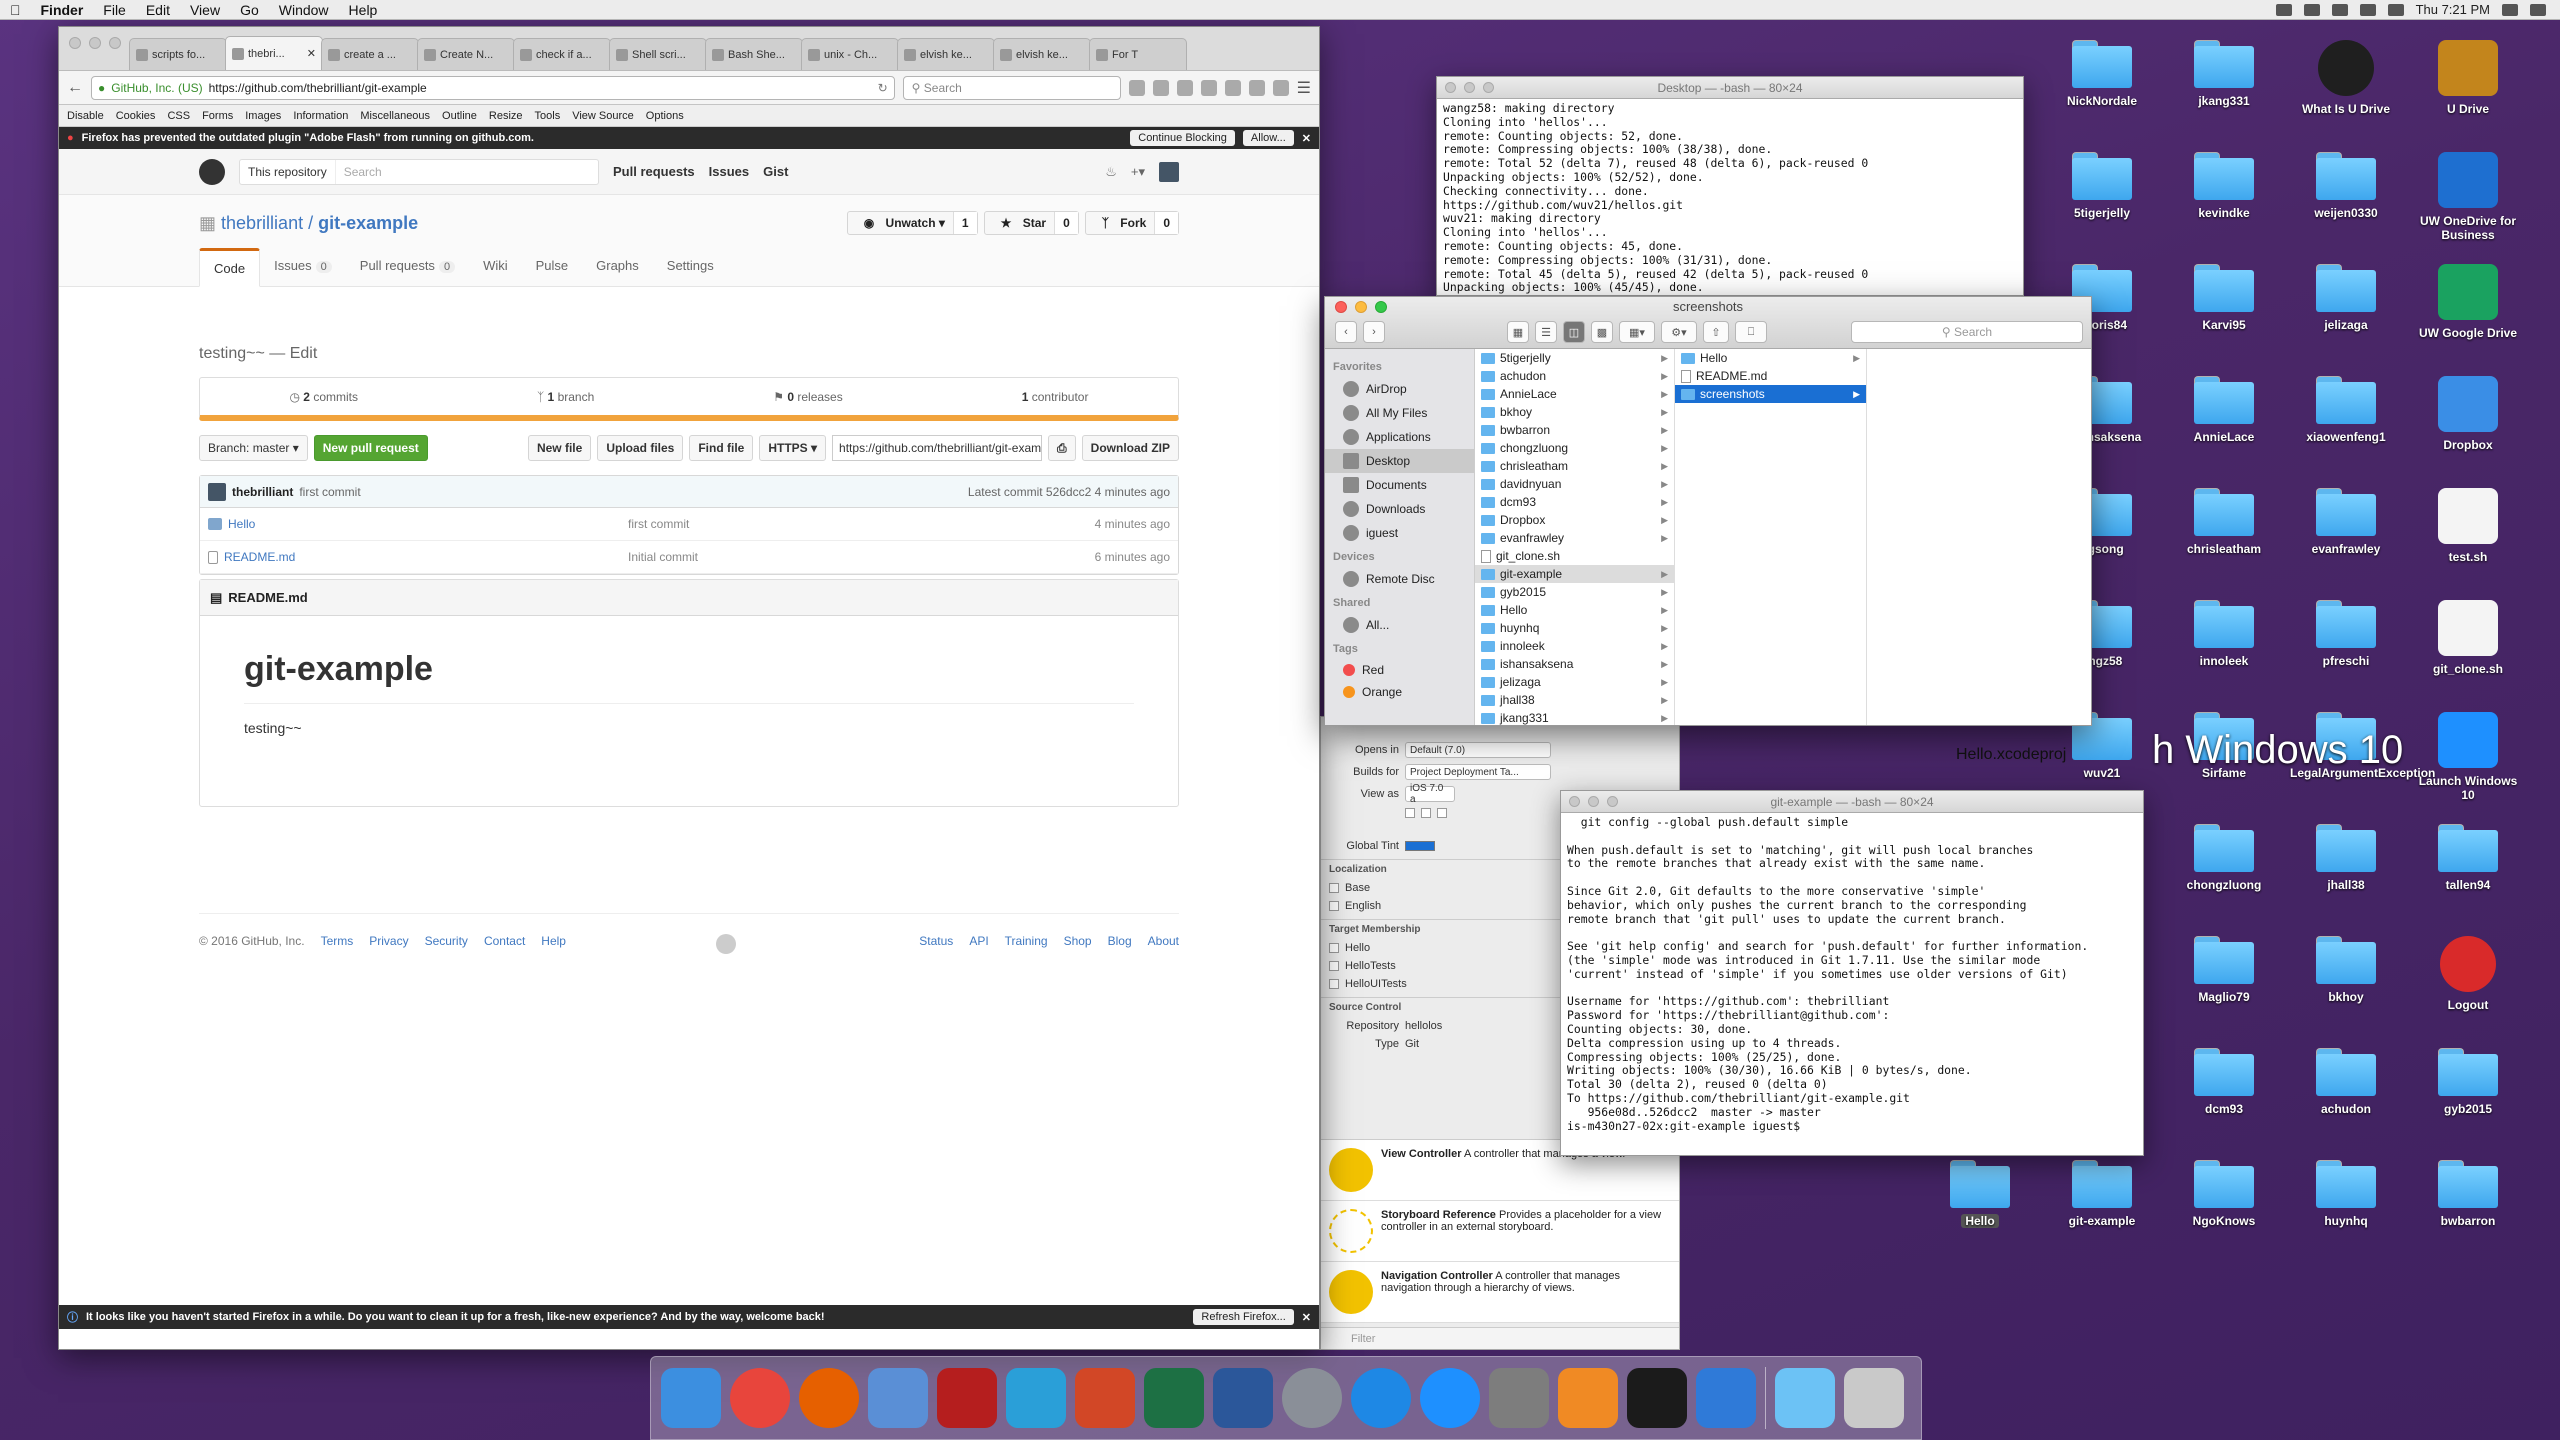 The width and height of the screenshot is (2560, 1440). What do you see at coordinates (1174, 1398) in the screenshot?
I see `excel-icon` at bounding box center [1174, 1398].